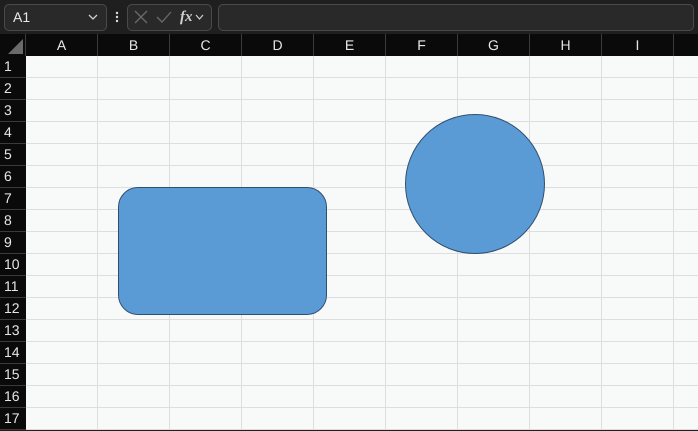  What do you see at coordinates (350, 45) in the screenshot?
I see `column-header: E` at bounding box center [350, 45].